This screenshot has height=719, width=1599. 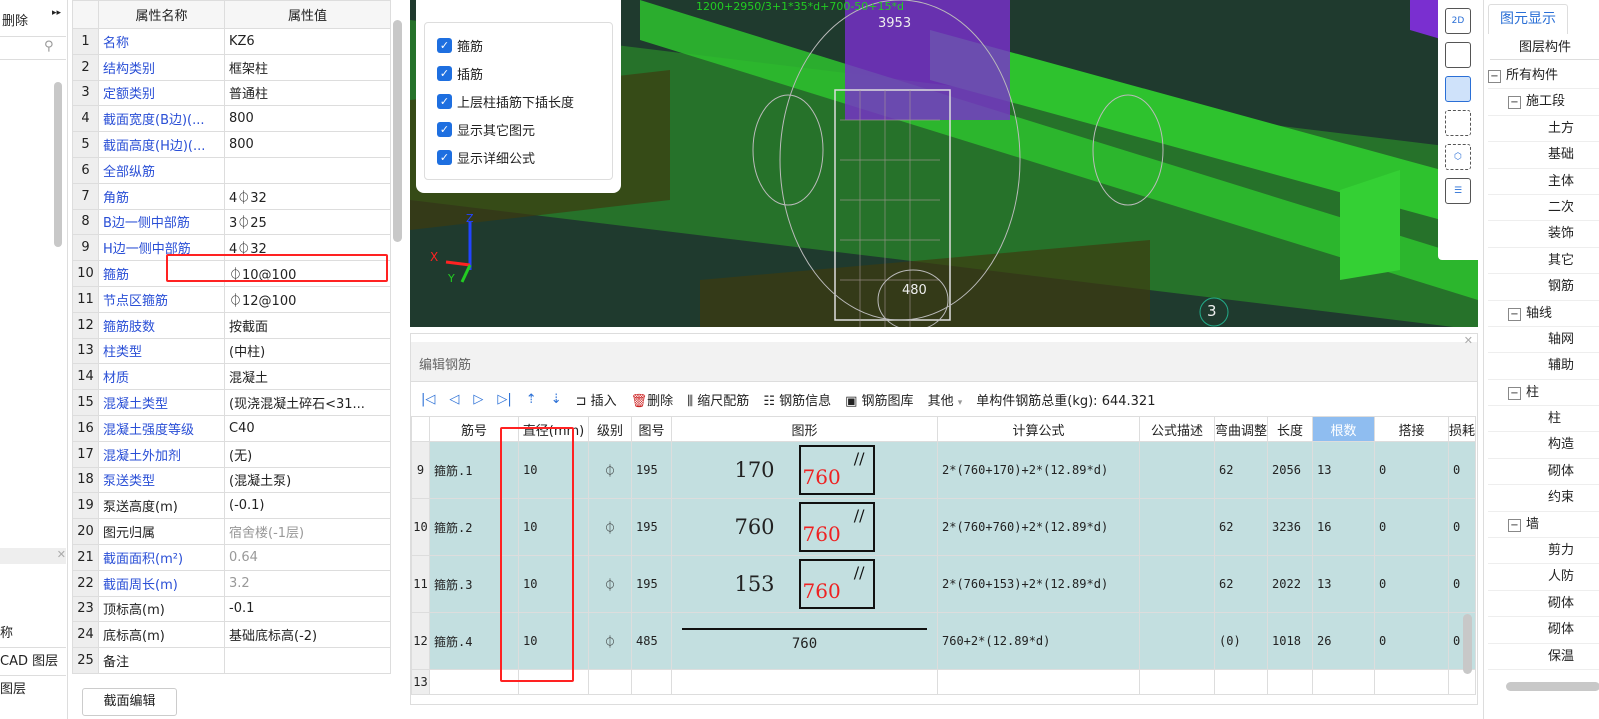 I want to click on property-scrollbar, so click(x=397, y=131).